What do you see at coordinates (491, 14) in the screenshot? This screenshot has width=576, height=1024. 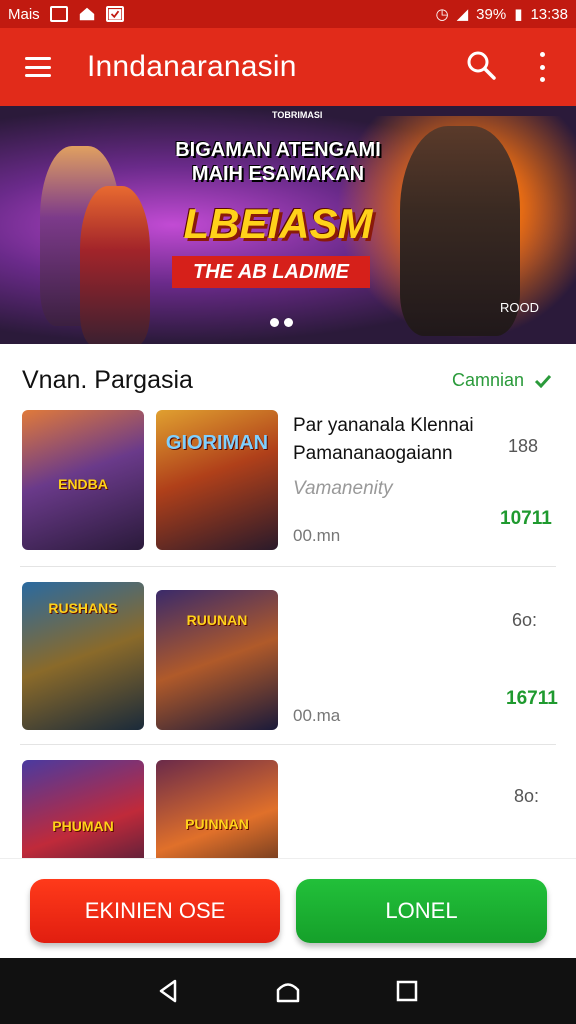 I see `battery-text: 39%` at bounding box center [491, 14].